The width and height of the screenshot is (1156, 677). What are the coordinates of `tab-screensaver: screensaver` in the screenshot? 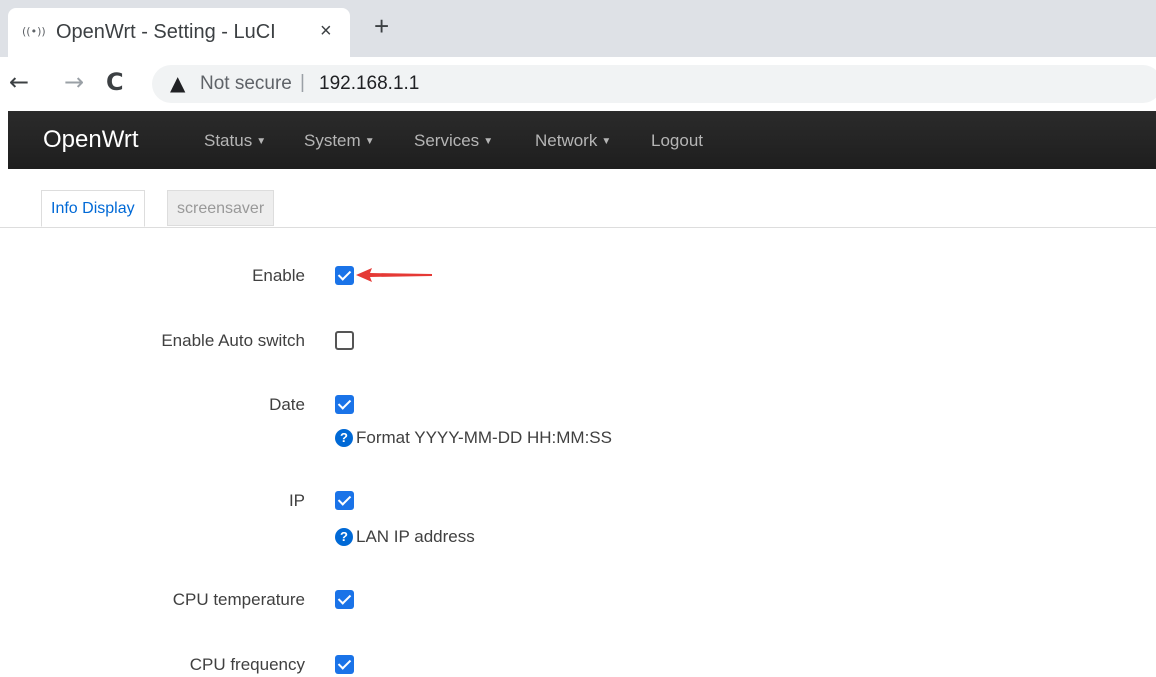 It's located at (221, 208).